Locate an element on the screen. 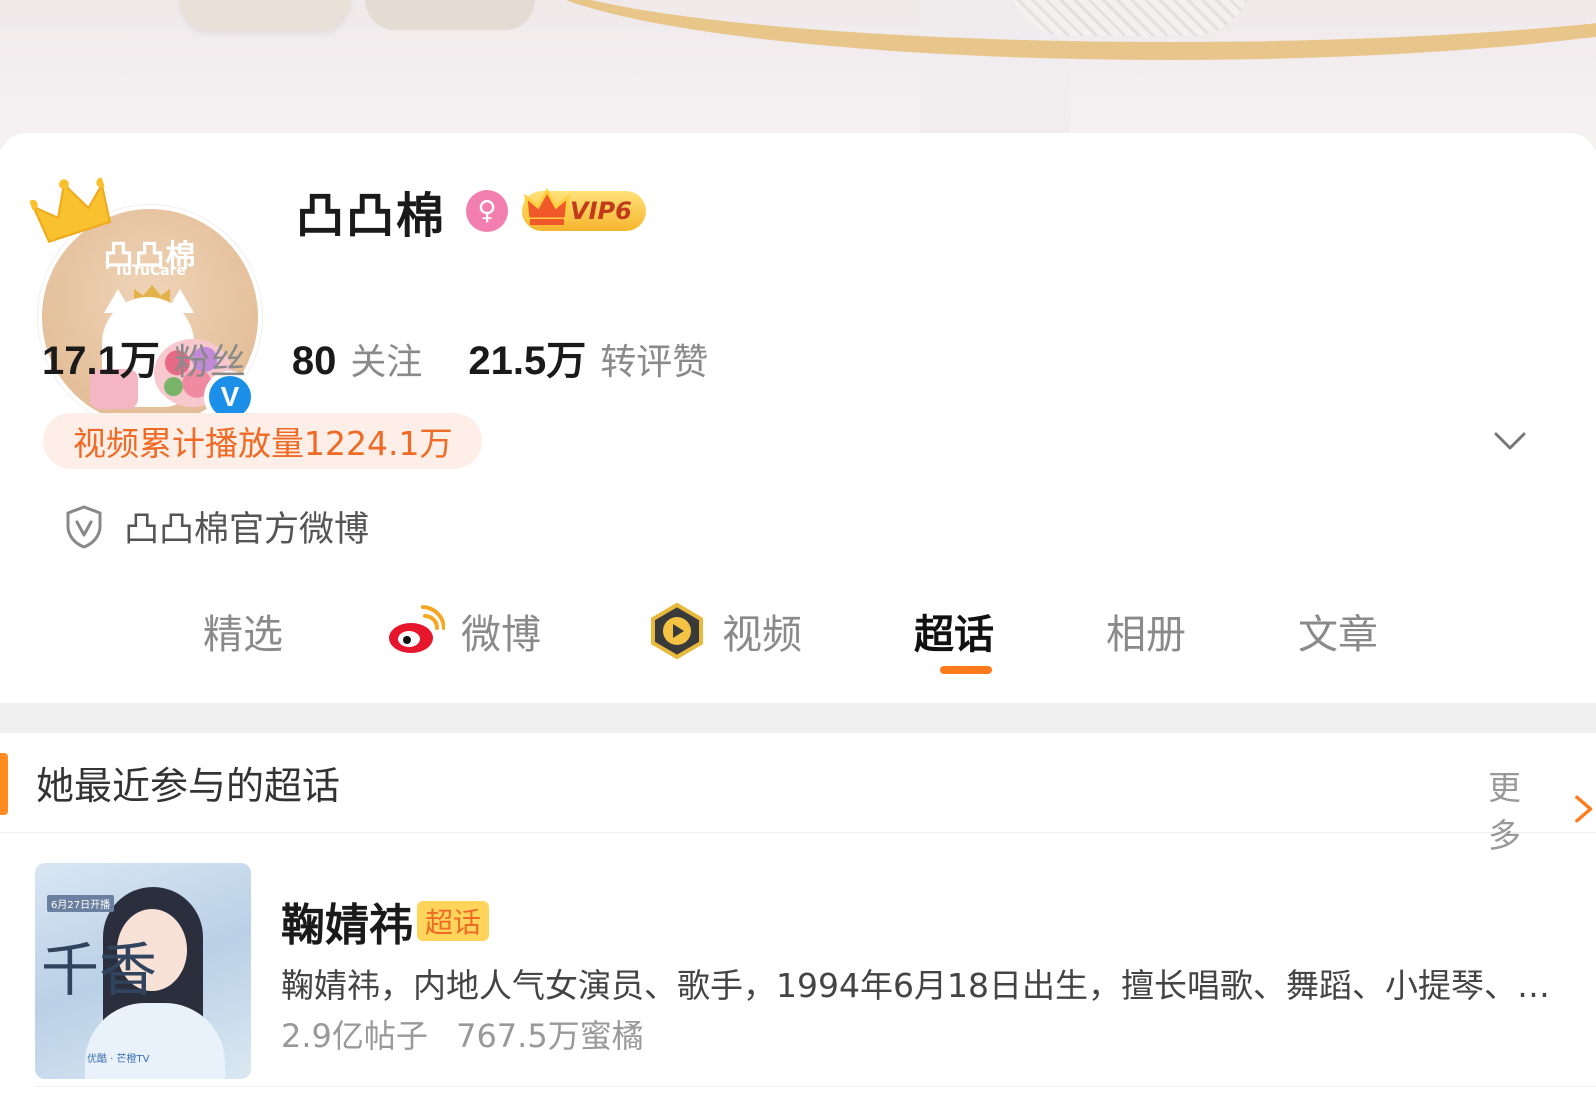 The width and height of the screenshot is (1596, 1119). gender-female-icon: ♀ is located at coordinates (487, 211).